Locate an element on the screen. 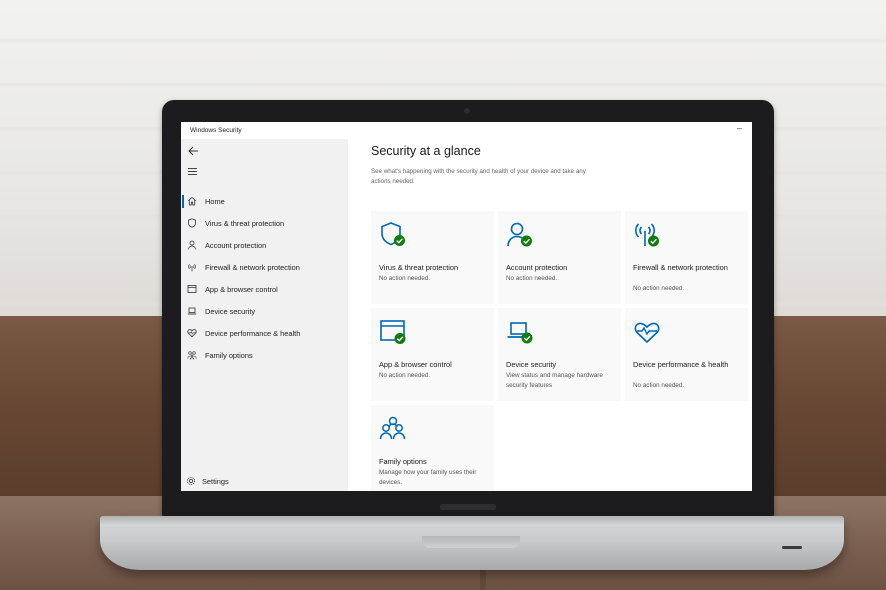 Image resolution: width=886 pixels, height=590 pixels. sidebar-item-settings: Settings is located at coordinates (264, 481).